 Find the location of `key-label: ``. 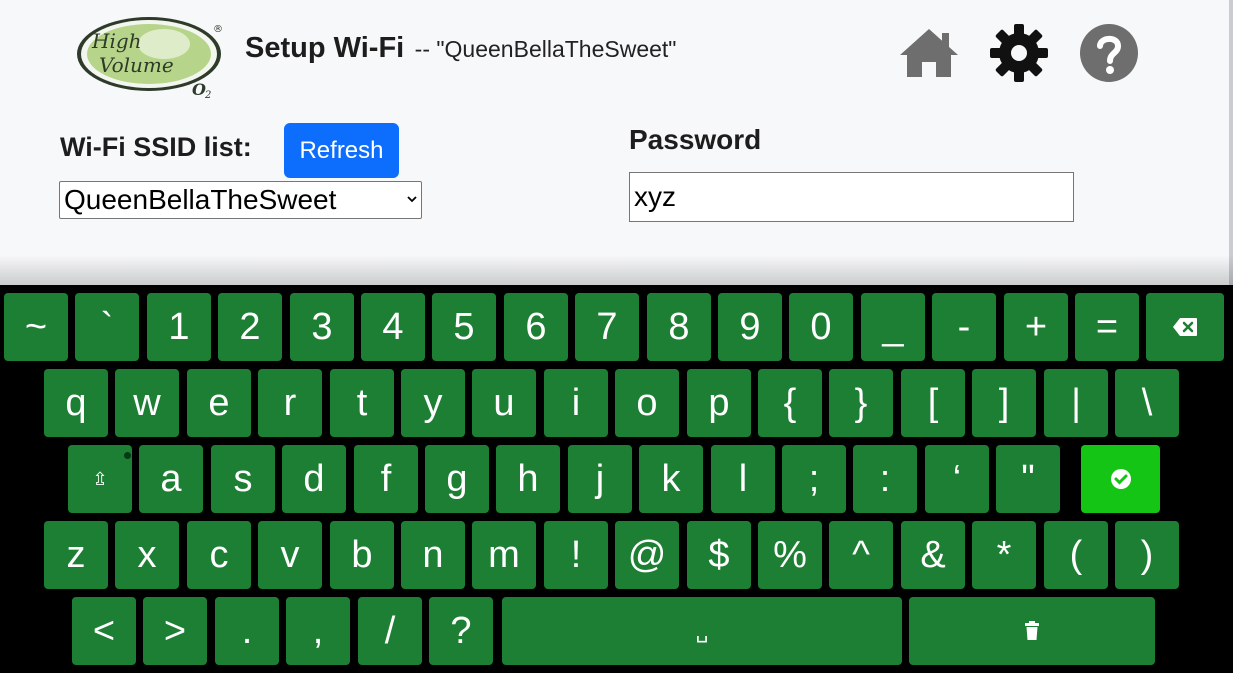

key-label: ` is located at coordinates (107, 326).